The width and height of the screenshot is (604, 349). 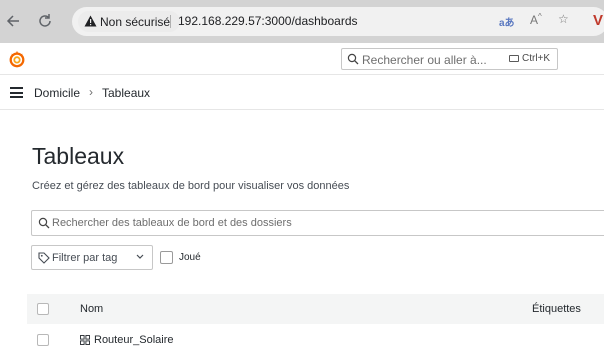 I want to click on extension-icon: V, so click(x=598, y=20).